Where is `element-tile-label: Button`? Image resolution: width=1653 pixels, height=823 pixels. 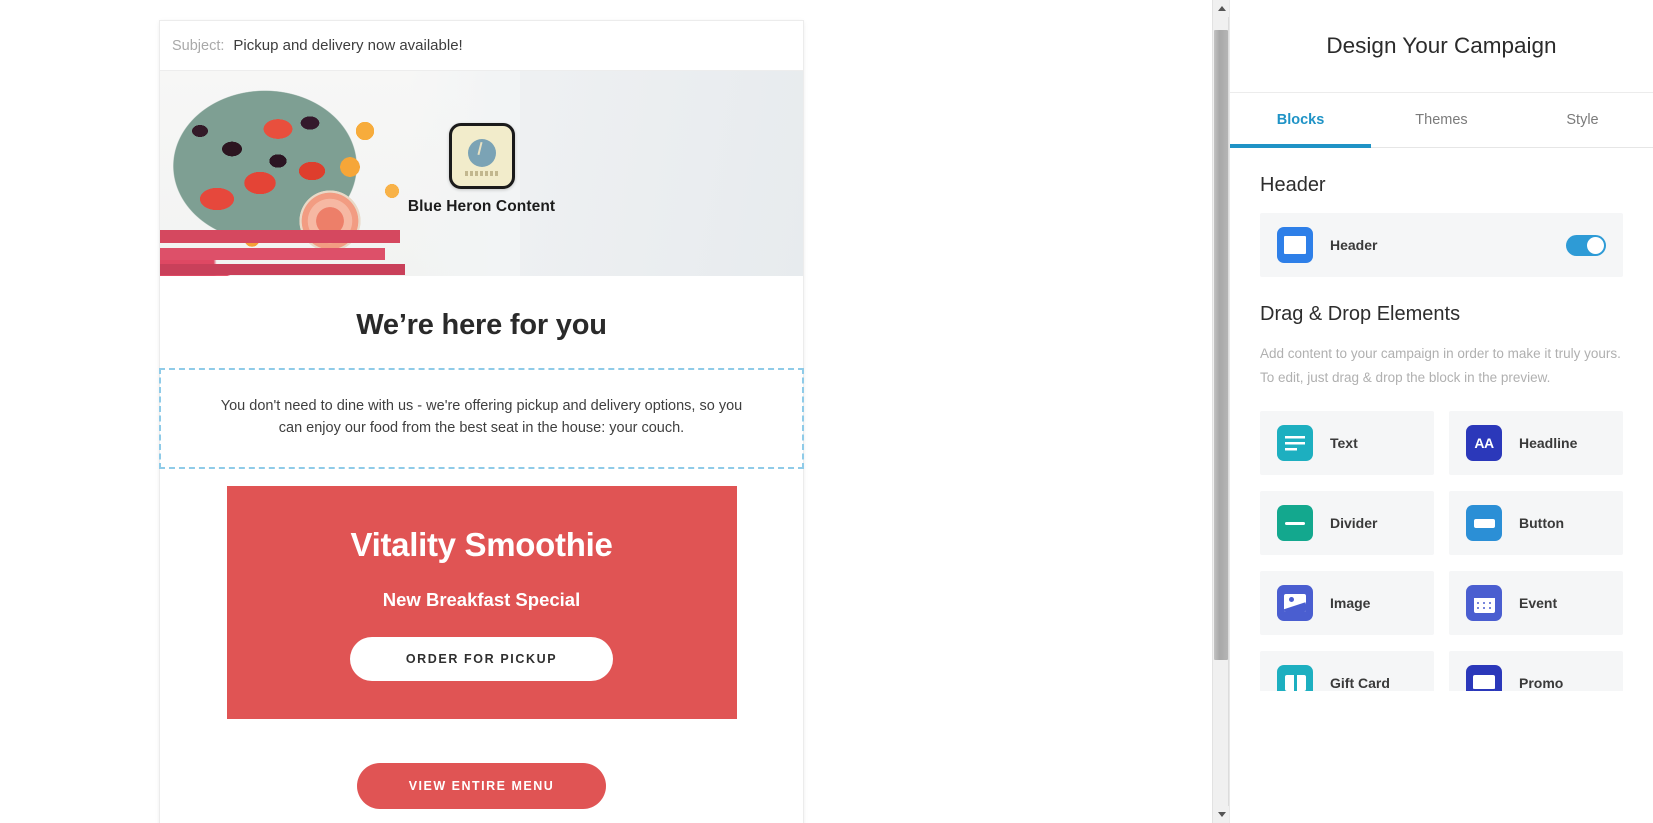
element-tile-label: Button is located at coordinates (1542, 523).